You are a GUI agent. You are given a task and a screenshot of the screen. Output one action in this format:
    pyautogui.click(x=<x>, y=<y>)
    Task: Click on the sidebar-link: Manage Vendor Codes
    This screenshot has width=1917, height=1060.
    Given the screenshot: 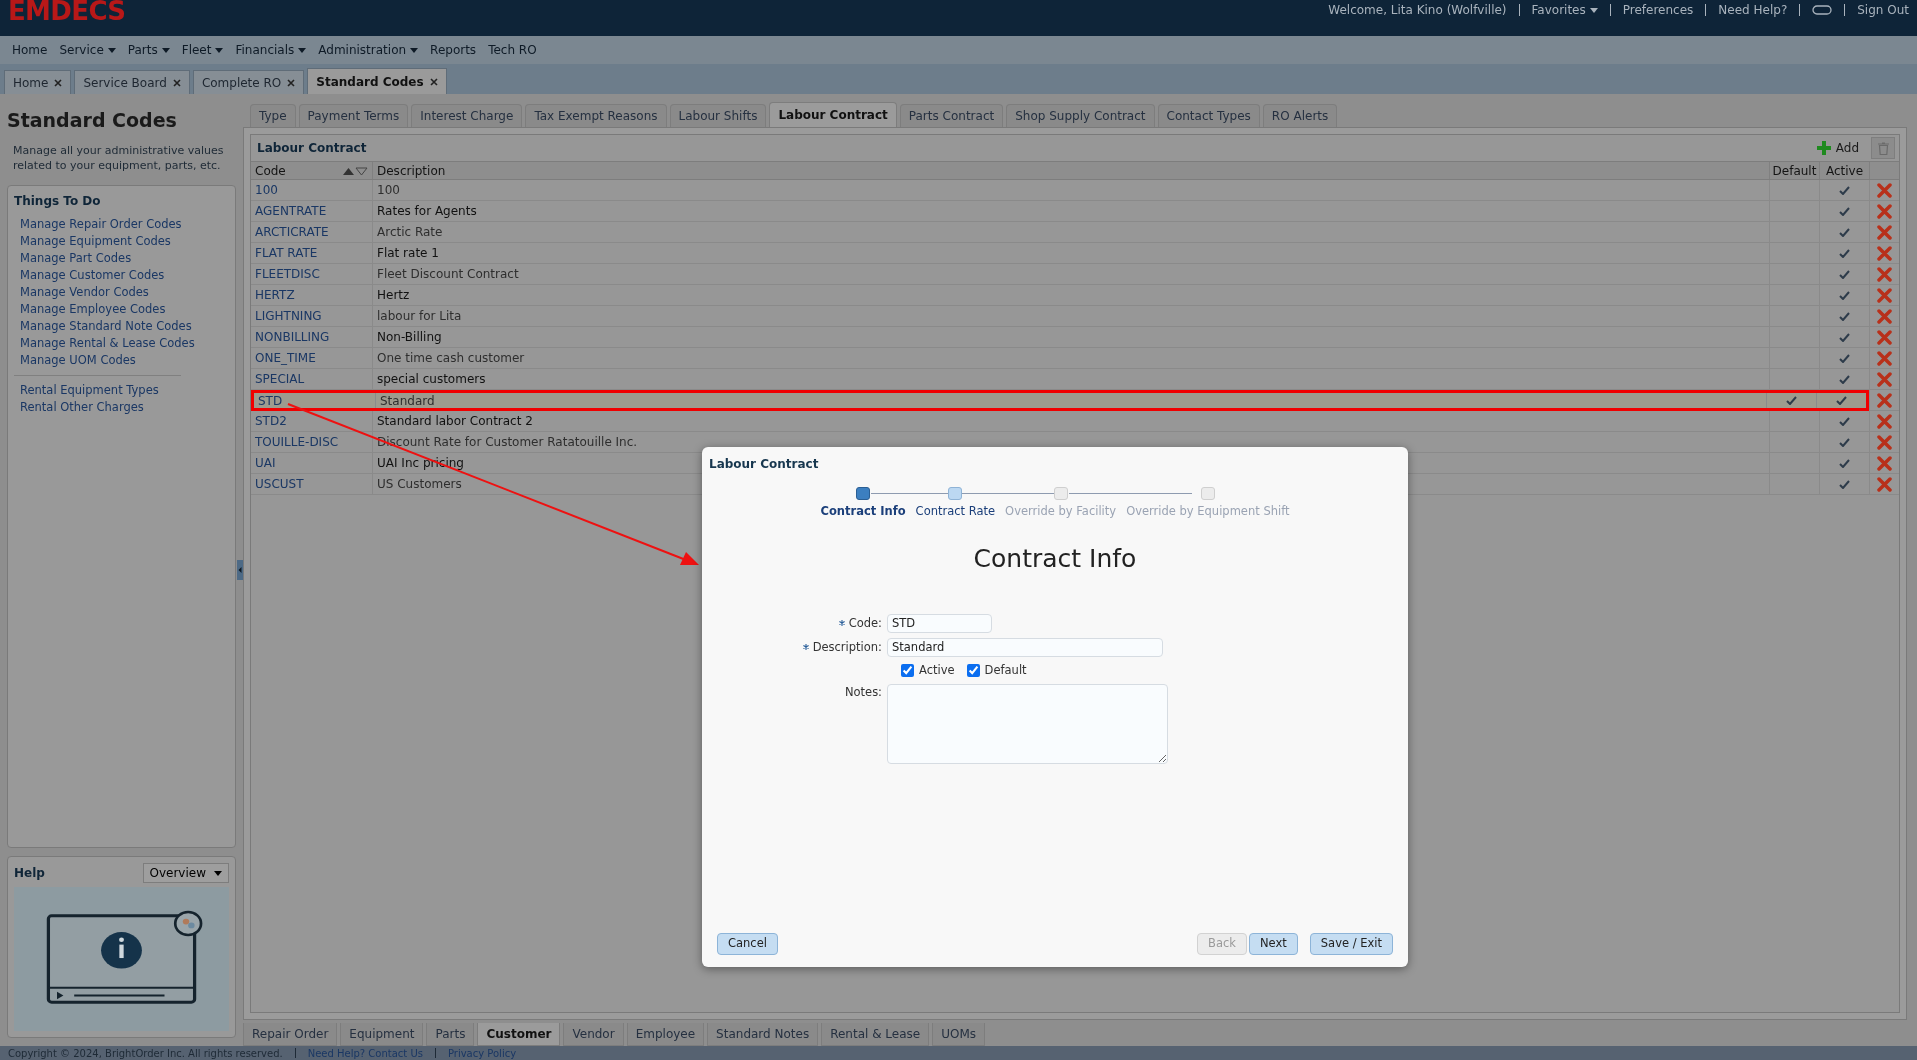 What is the action you would take?
    pyautogui.click(x=124, y=292)
    